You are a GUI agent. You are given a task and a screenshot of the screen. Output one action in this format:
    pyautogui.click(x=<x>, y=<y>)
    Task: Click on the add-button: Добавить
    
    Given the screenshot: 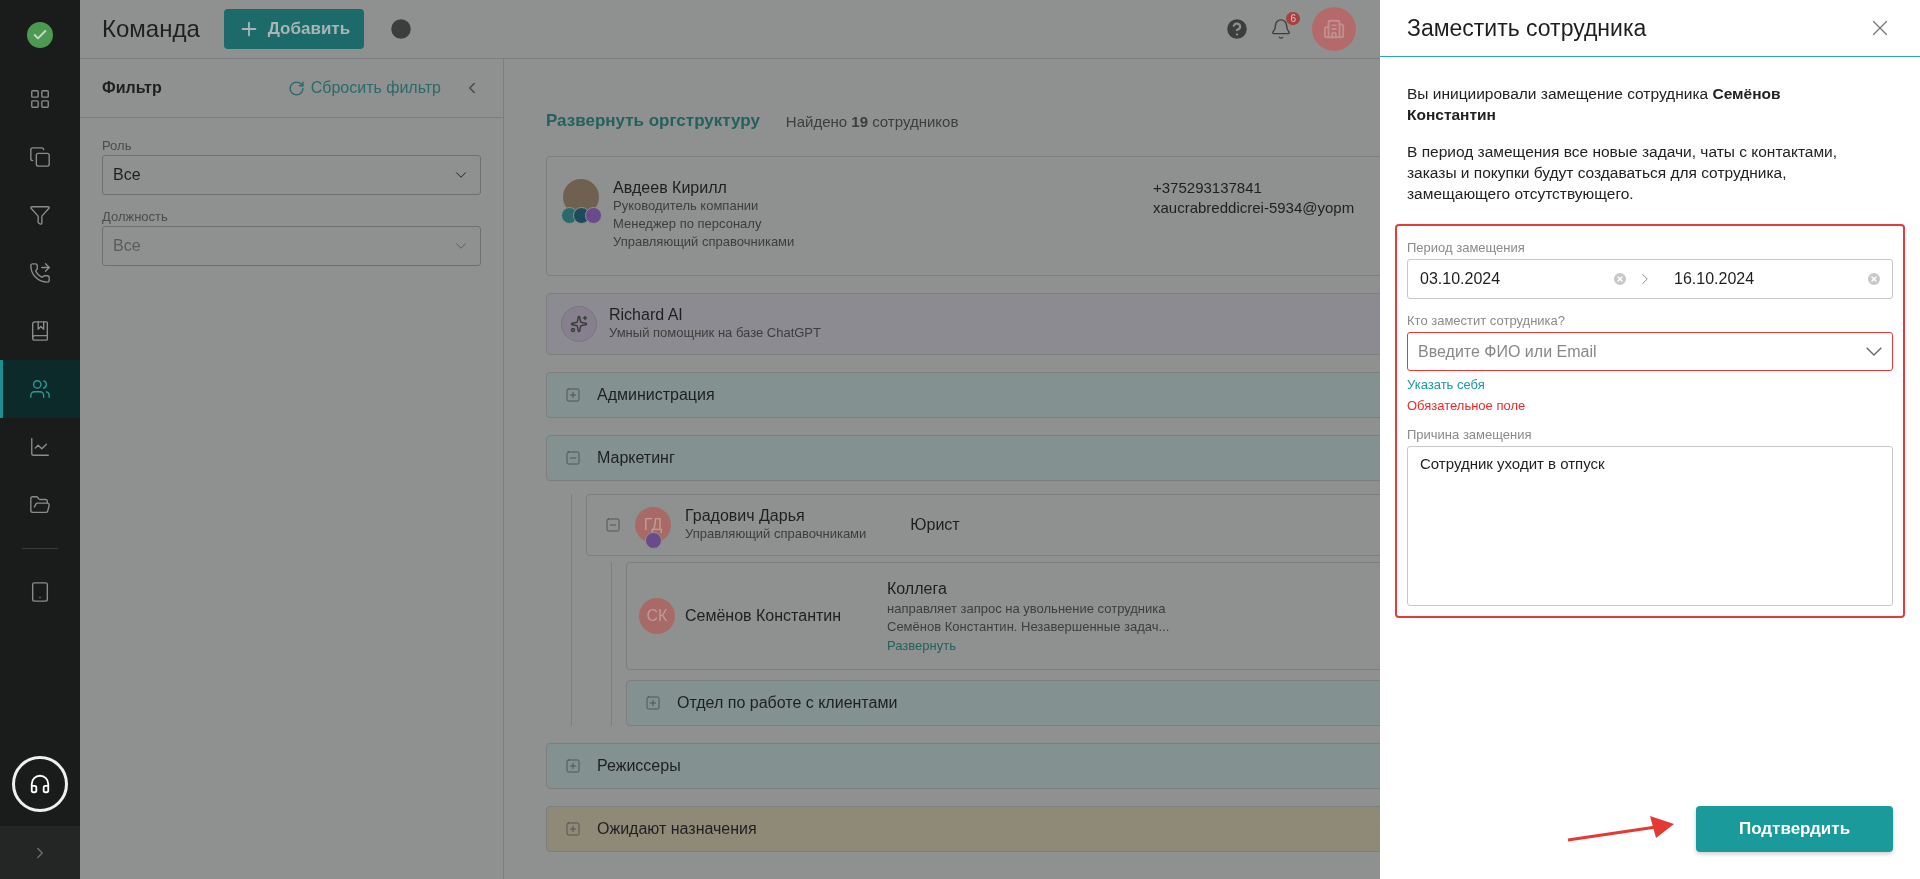 What is the action you would take?
    pyautogui.click(x=294, y=29)
    